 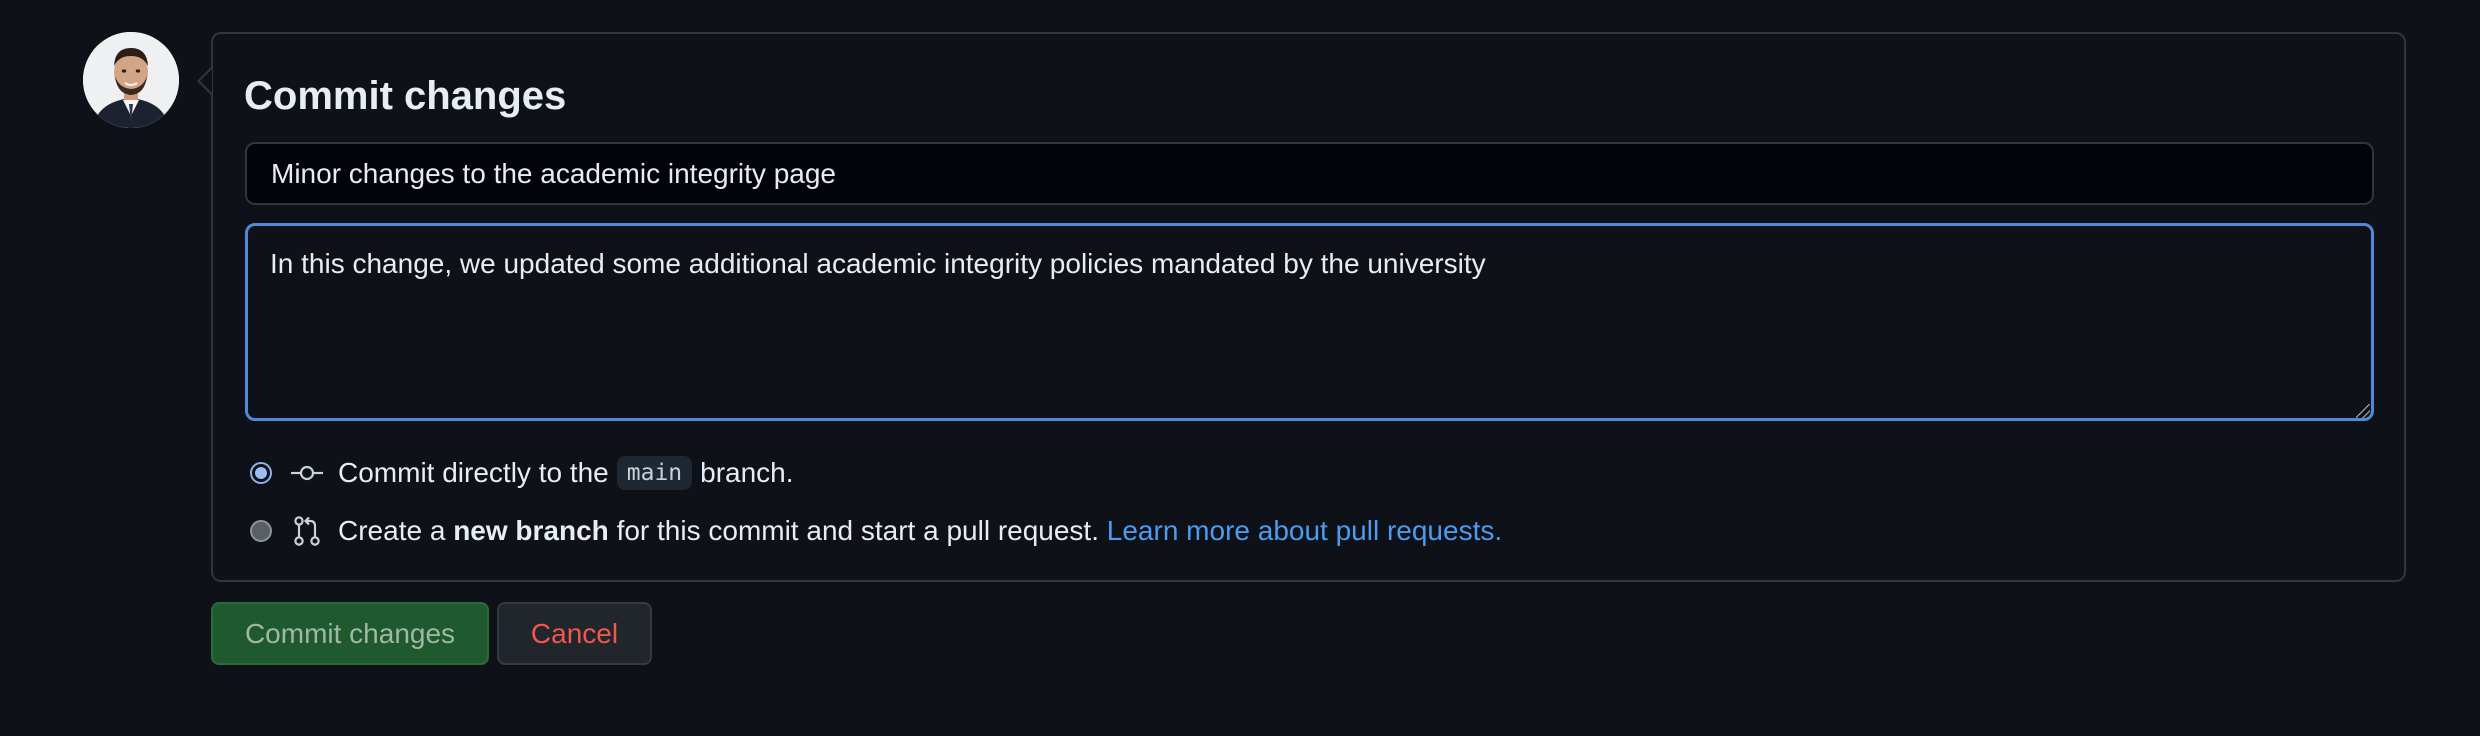 What do you see at coordinates (261, 531) in the screenshot?
I see `new-branch-radio` at bounding box center [261, 531].